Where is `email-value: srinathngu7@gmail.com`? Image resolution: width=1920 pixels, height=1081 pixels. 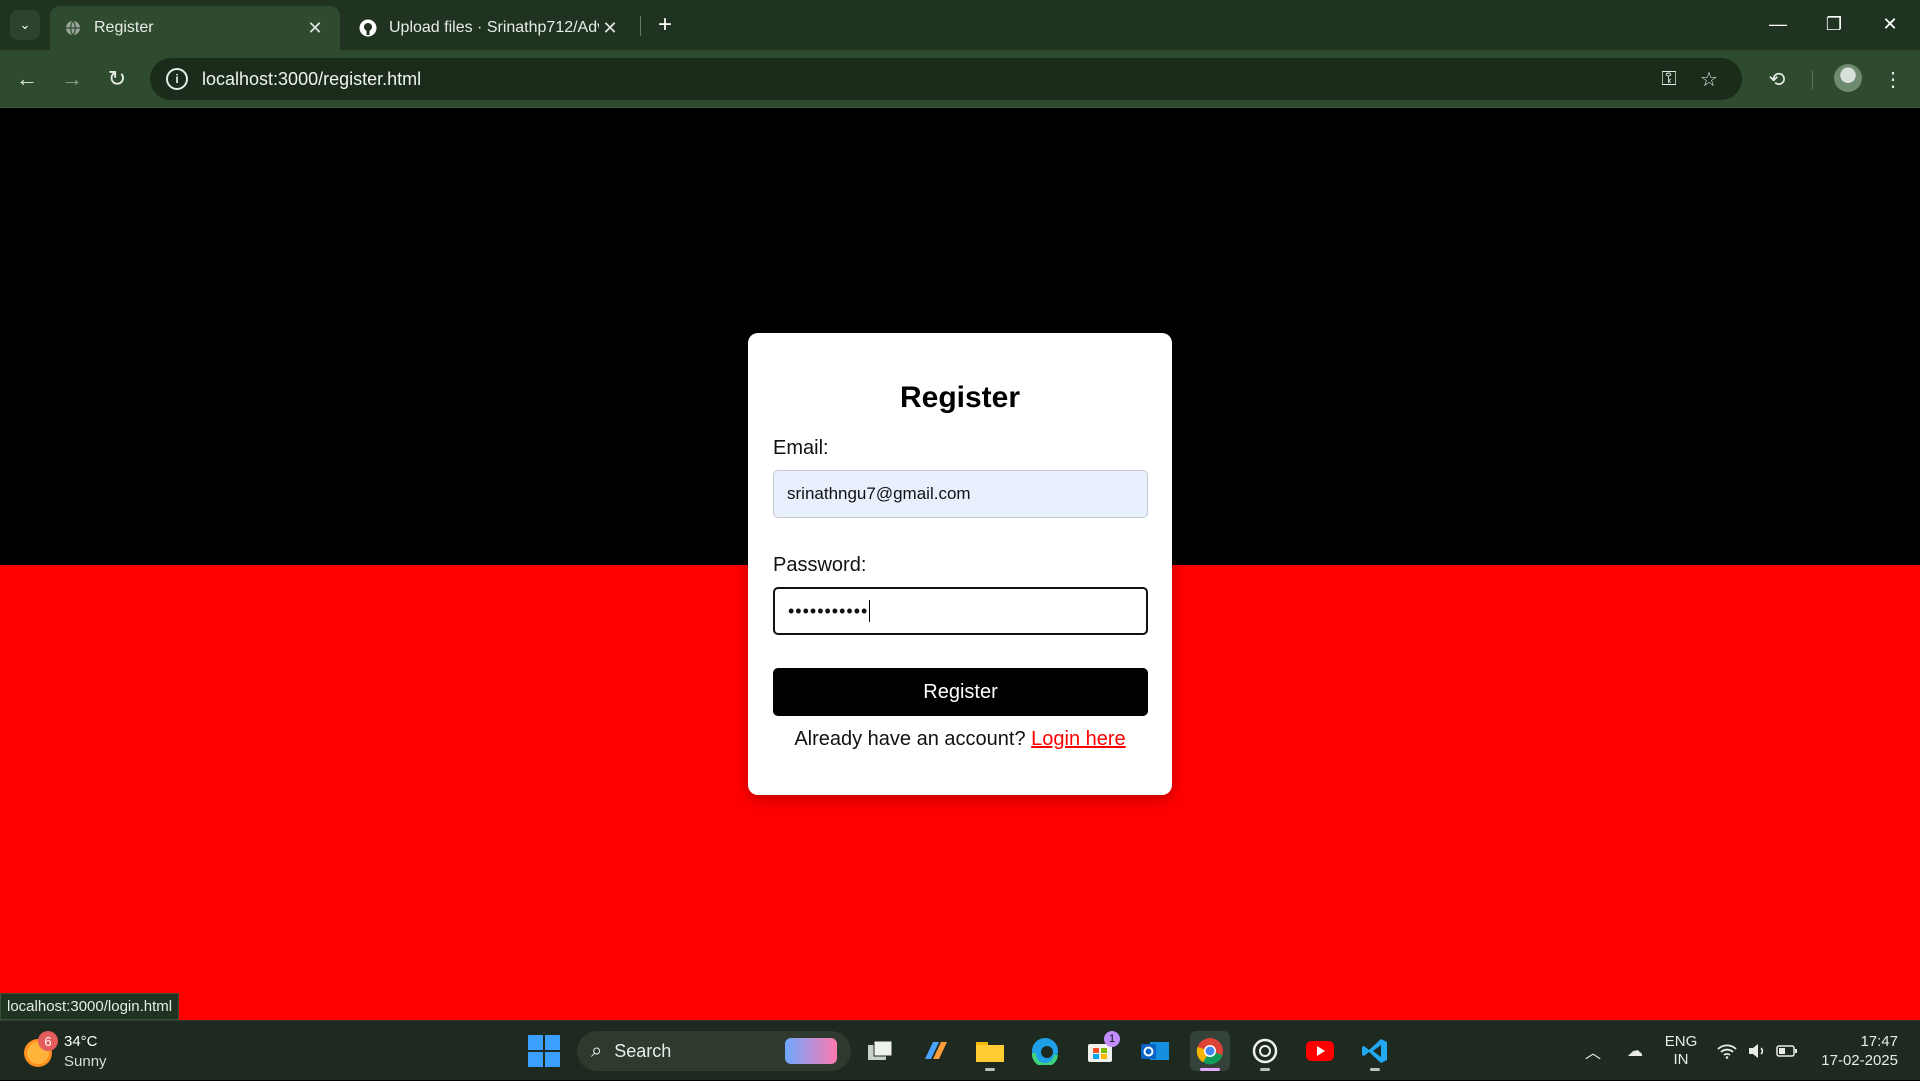
email-value: srinathngu7@gmail.com is located at coordinates (879, 493).